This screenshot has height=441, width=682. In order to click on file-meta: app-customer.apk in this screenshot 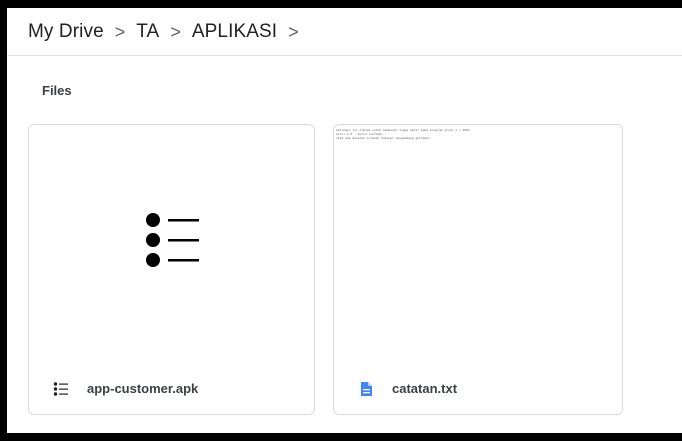, I will do `click(171, 388)`.